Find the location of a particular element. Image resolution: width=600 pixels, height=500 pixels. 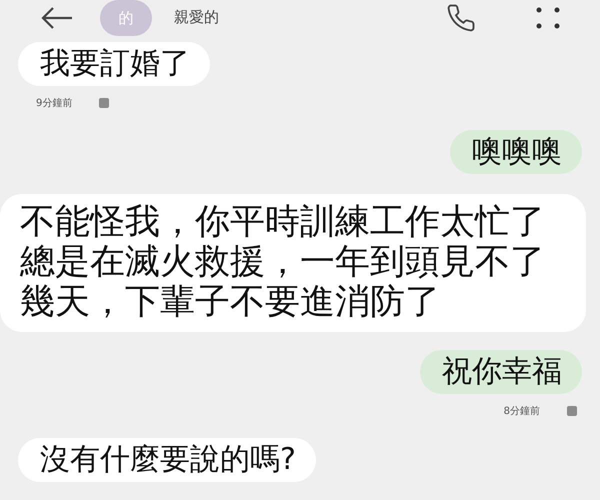

sent-message: 祝你幸福 is located at coordinates (501, 372).